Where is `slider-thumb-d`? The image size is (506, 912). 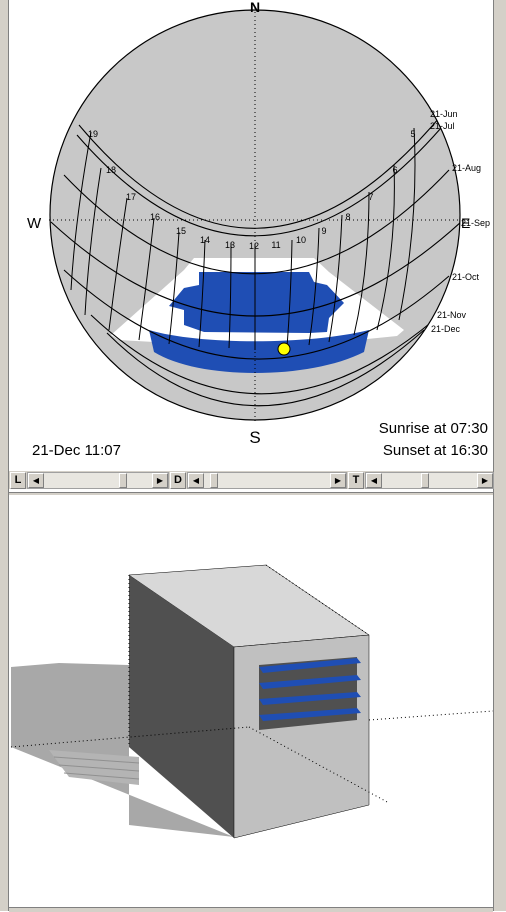 slider-thumb-d is located at coordinates (213, 480).